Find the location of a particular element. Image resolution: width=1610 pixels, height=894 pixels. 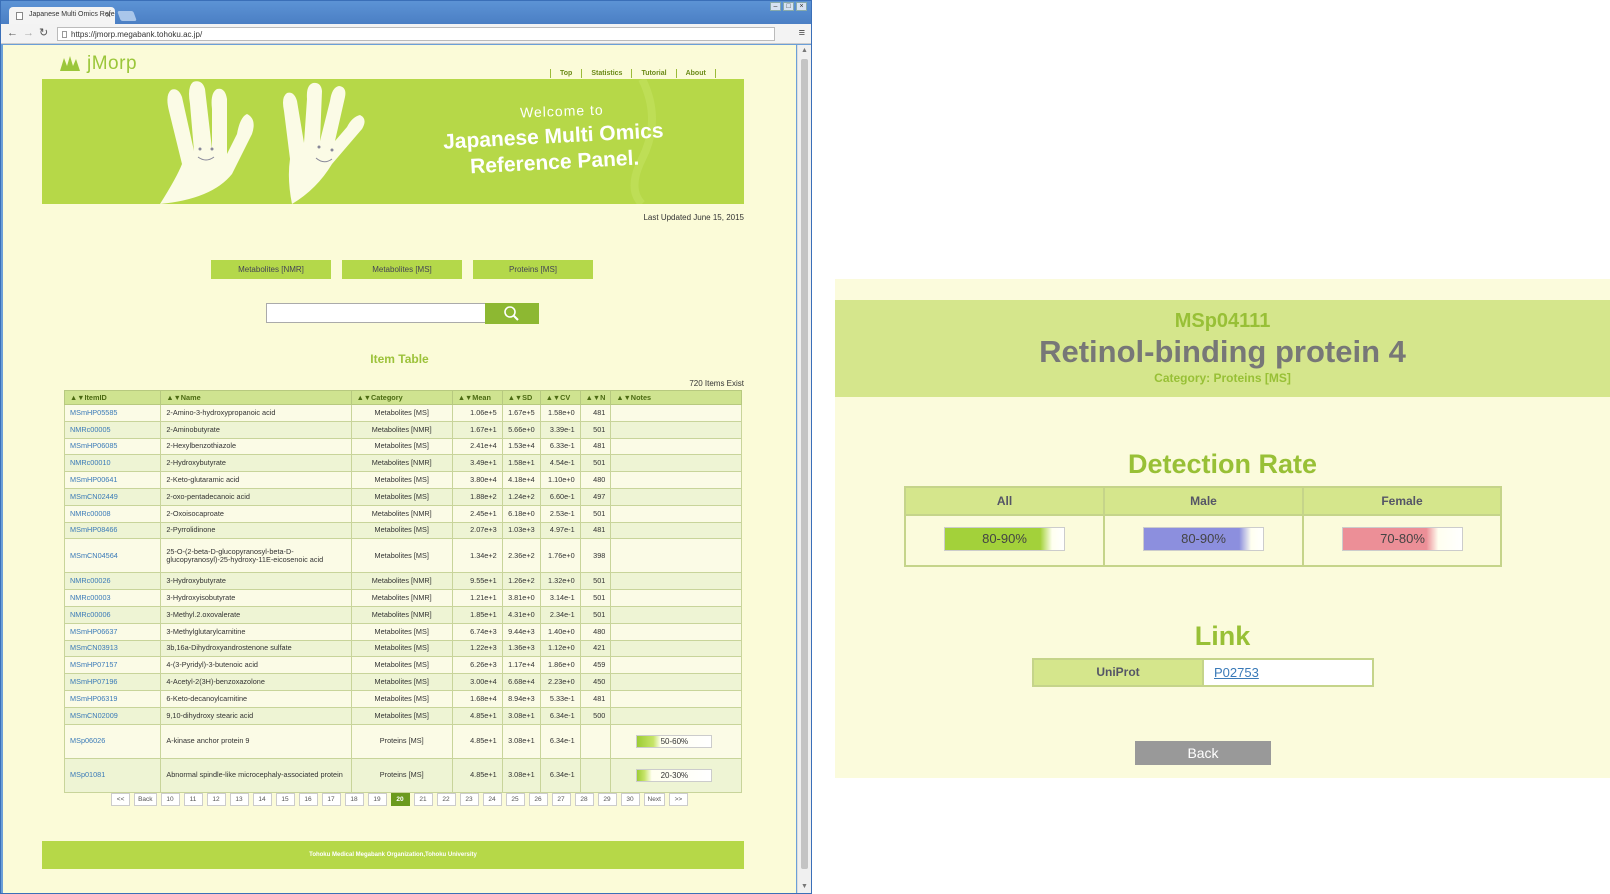

page-link: Back is located at coordinates (145, 799).